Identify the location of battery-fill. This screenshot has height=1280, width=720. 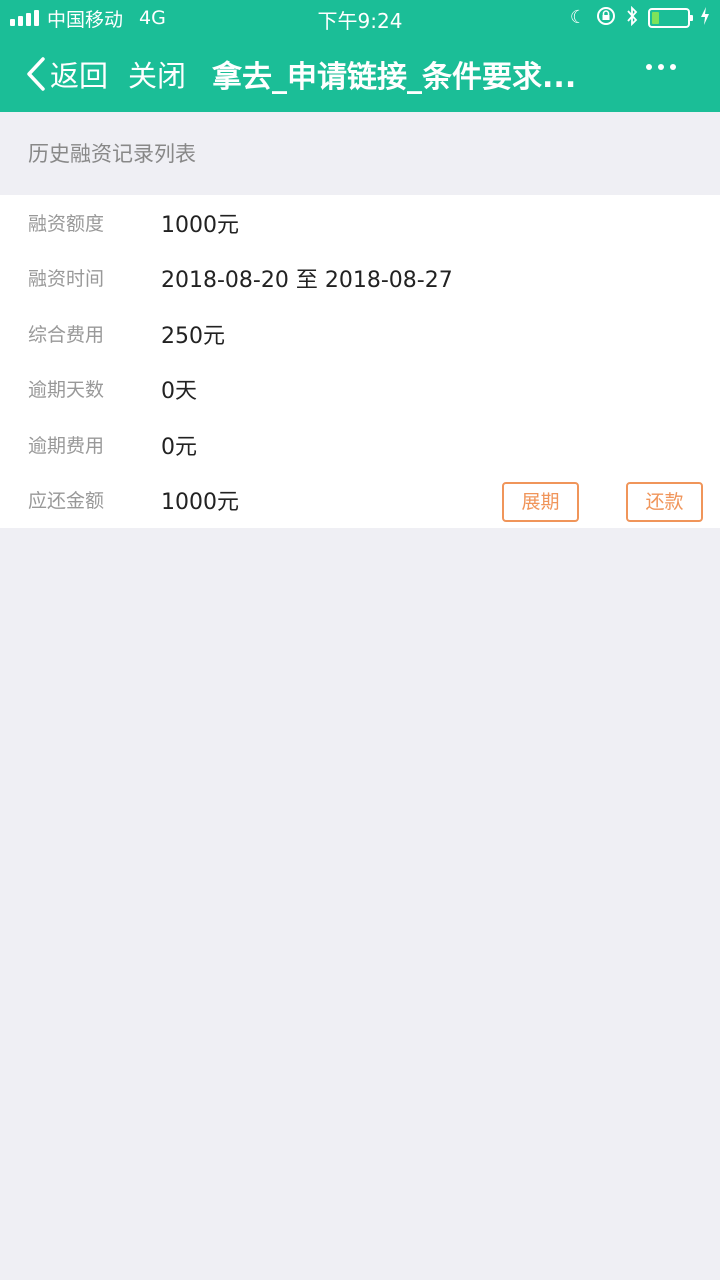
(655, 18).